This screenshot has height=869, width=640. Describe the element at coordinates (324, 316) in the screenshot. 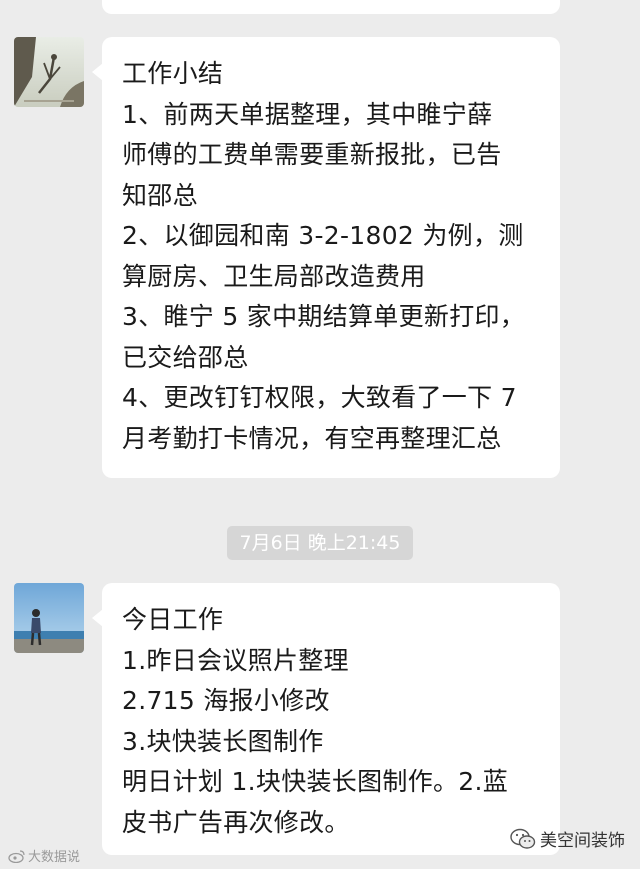

I see `message-line: 3、睢宁 5 家中期结算单更新打印，` at that location.